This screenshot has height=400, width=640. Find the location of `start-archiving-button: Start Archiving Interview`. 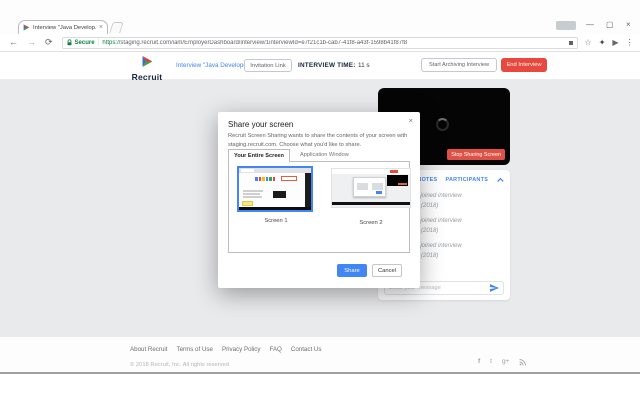

start-archiving-button: Start Archiving Interview is located at coordinates (459, 65).